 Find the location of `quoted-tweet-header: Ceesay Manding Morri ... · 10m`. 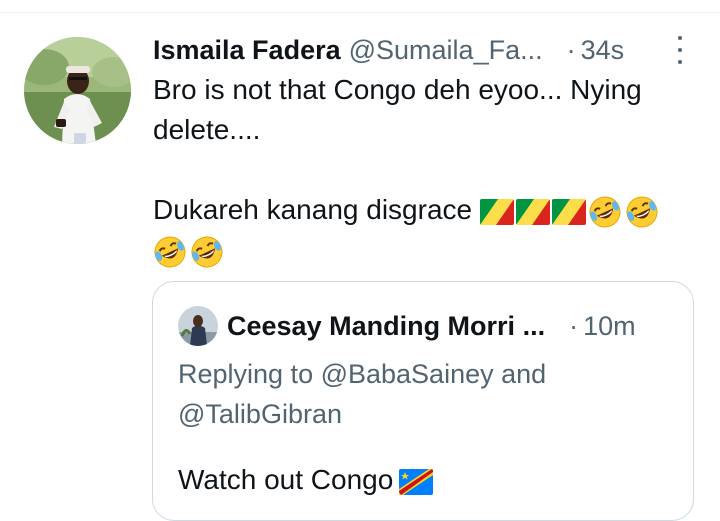

quoted-tweet-header: Ceesay Manding Morri ... · 10m is located at coordinates (452, 326).